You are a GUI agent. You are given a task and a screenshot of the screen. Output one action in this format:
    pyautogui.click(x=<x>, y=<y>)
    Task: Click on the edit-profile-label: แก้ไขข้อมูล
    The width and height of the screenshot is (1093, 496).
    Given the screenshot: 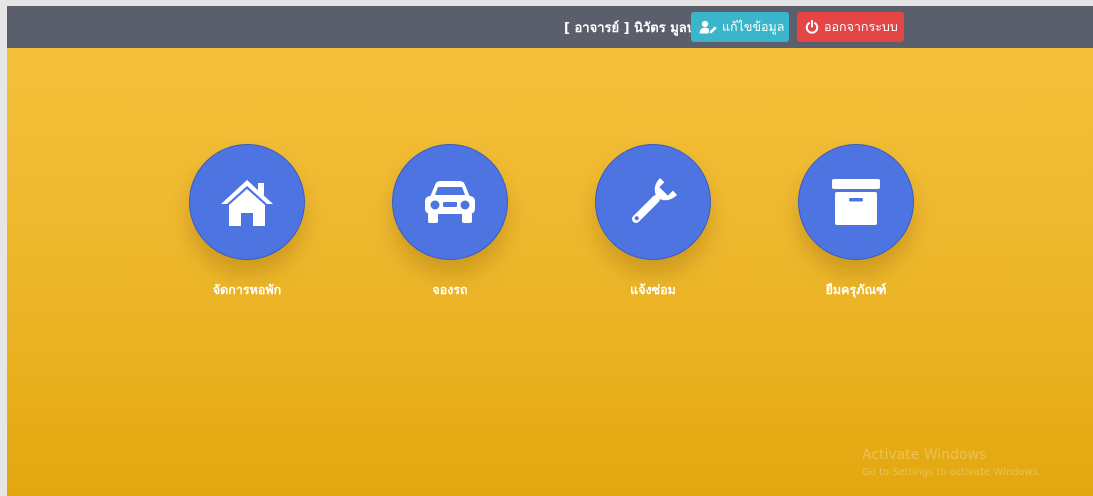 What is the action you would take?
    pyautogui.click(x=753, y=26)
    